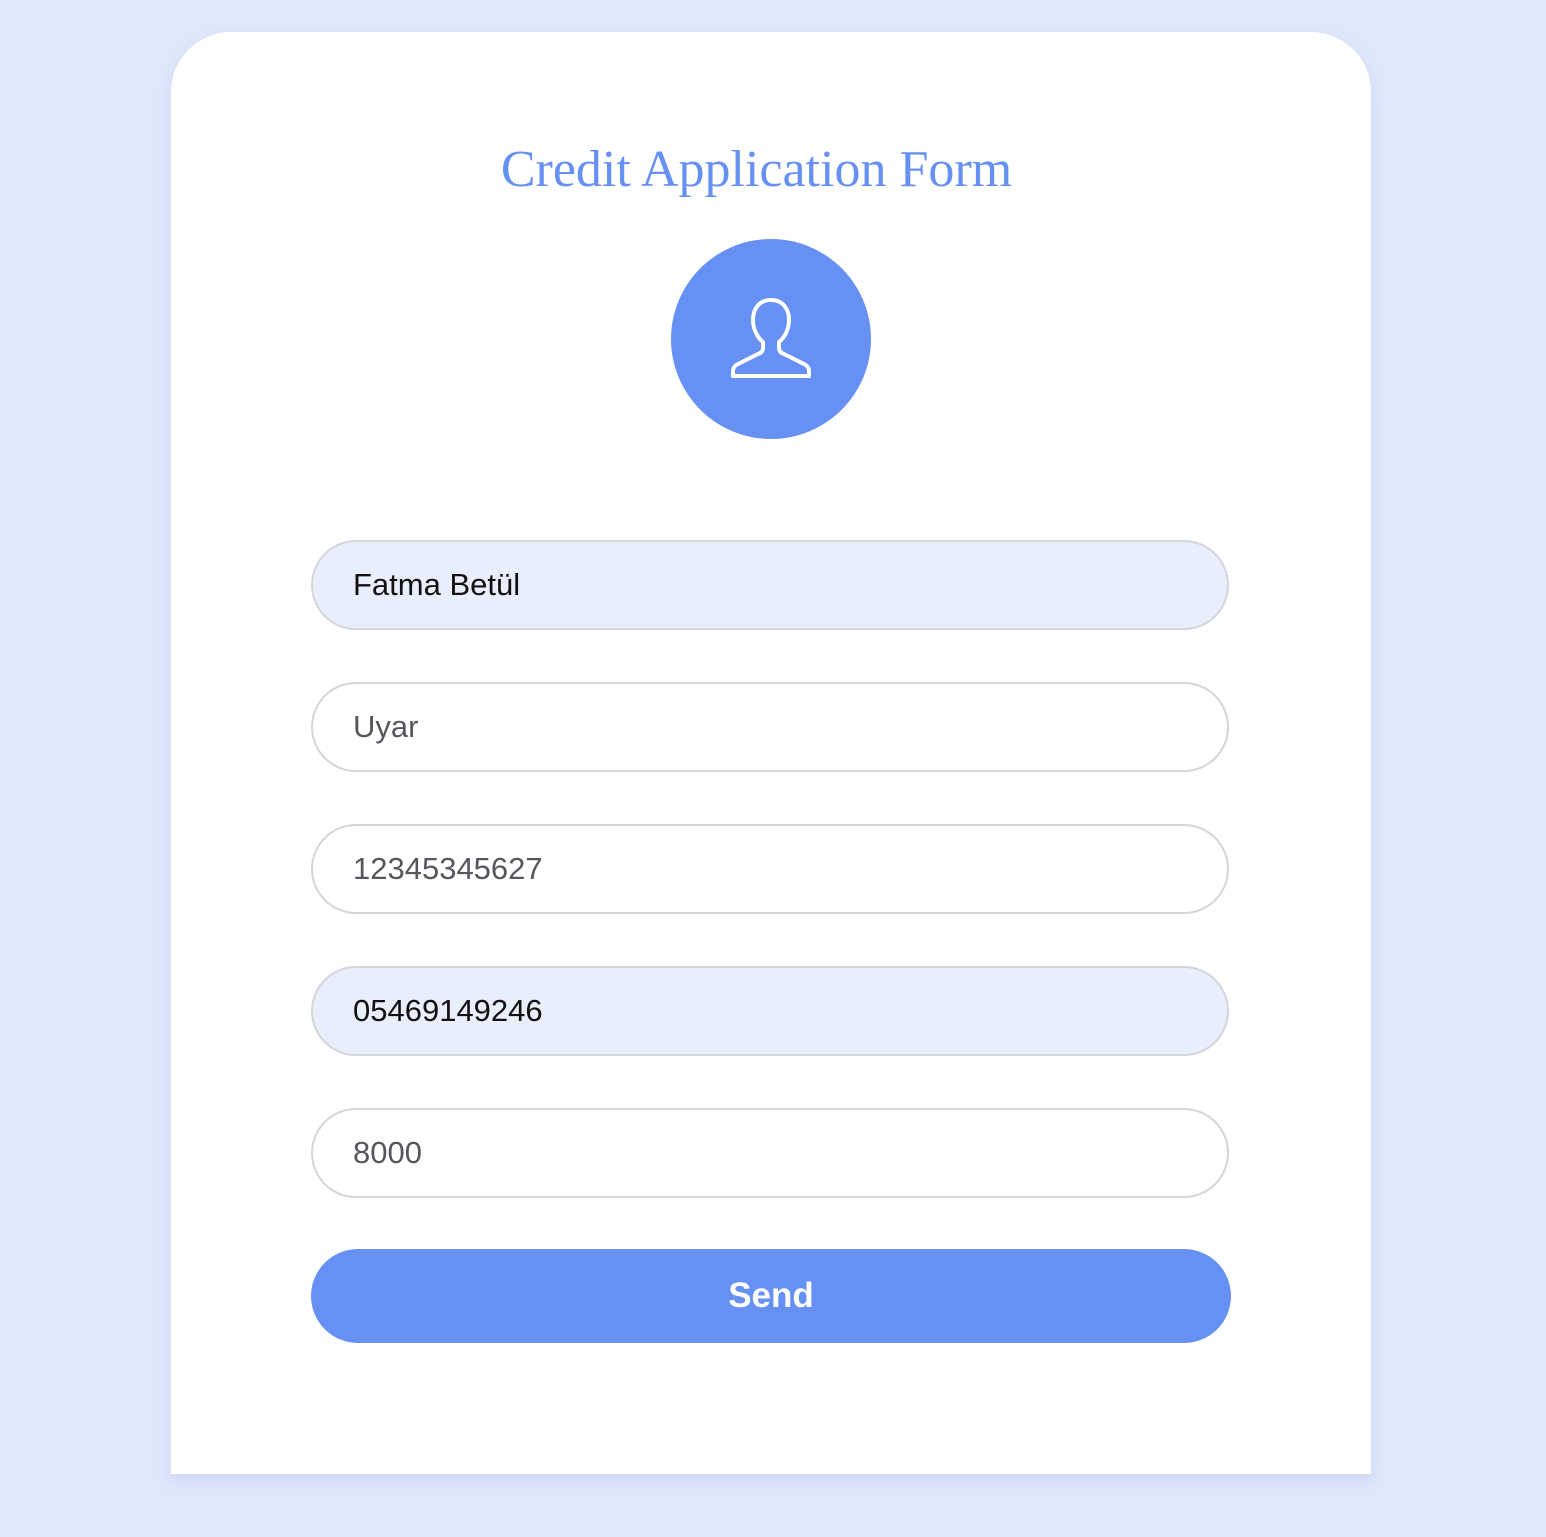  I want to click on user-outline-icon, so click(771, 338).